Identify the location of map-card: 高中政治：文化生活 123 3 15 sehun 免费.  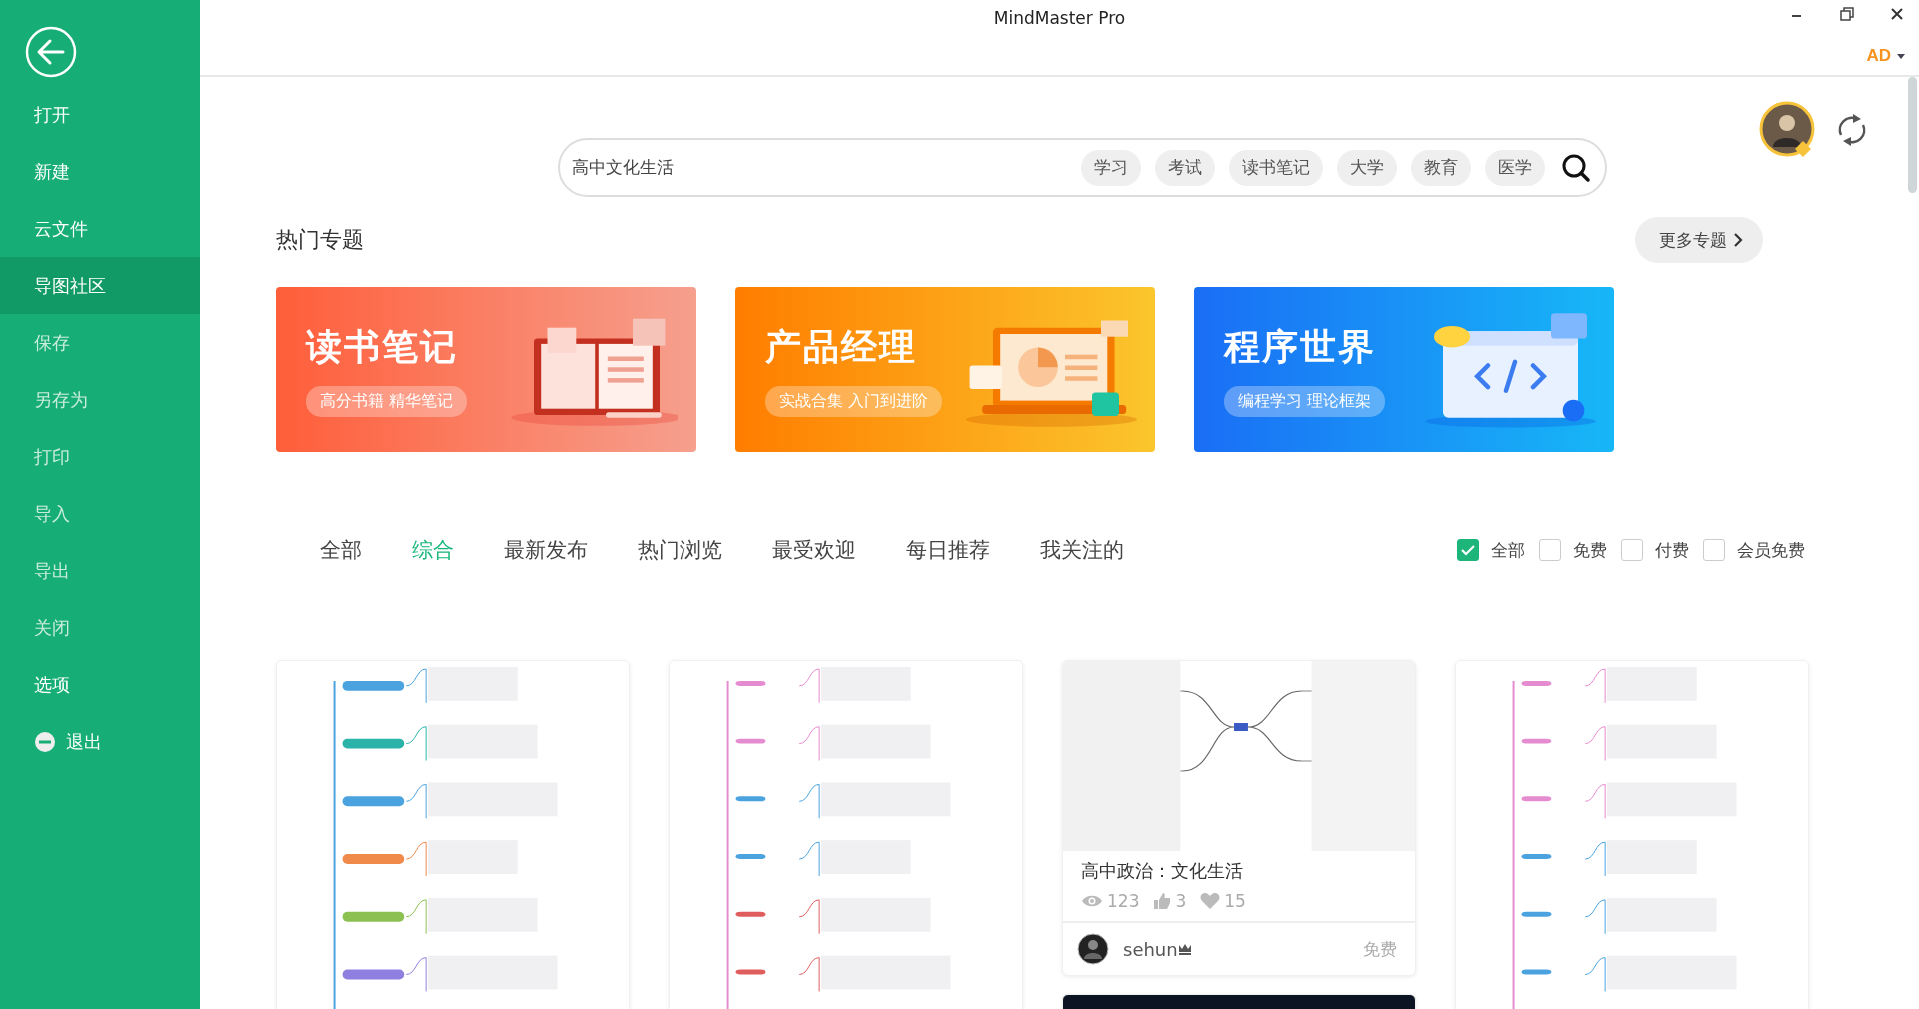
(1239, 818).